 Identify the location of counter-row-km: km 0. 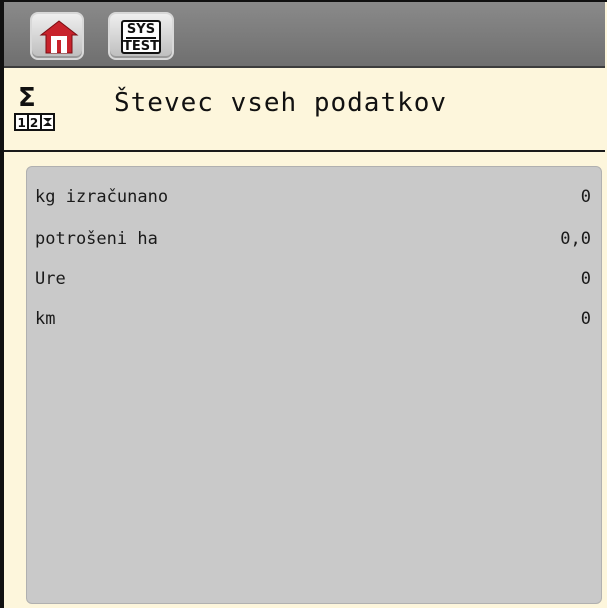
(314, 319).